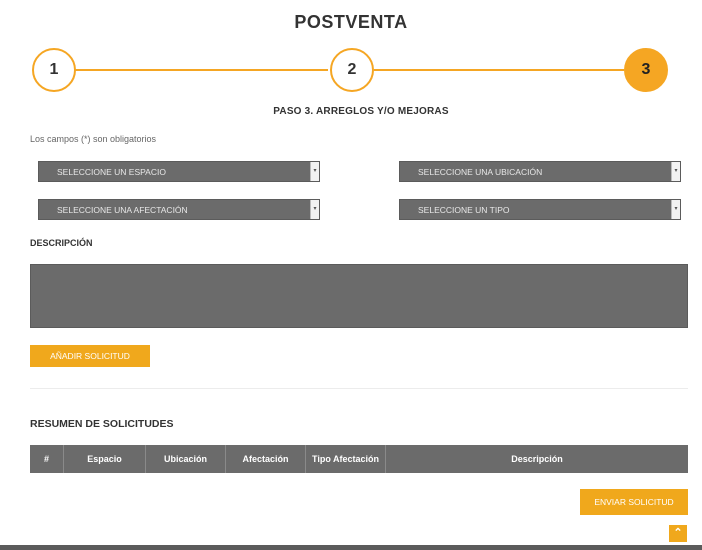 The width and height of the screenshot is (702, 550). Describe the element at coordinates (61, 243) in the screenshot. I see `descripcion-label: DESCRIPCIÓN` at that location.